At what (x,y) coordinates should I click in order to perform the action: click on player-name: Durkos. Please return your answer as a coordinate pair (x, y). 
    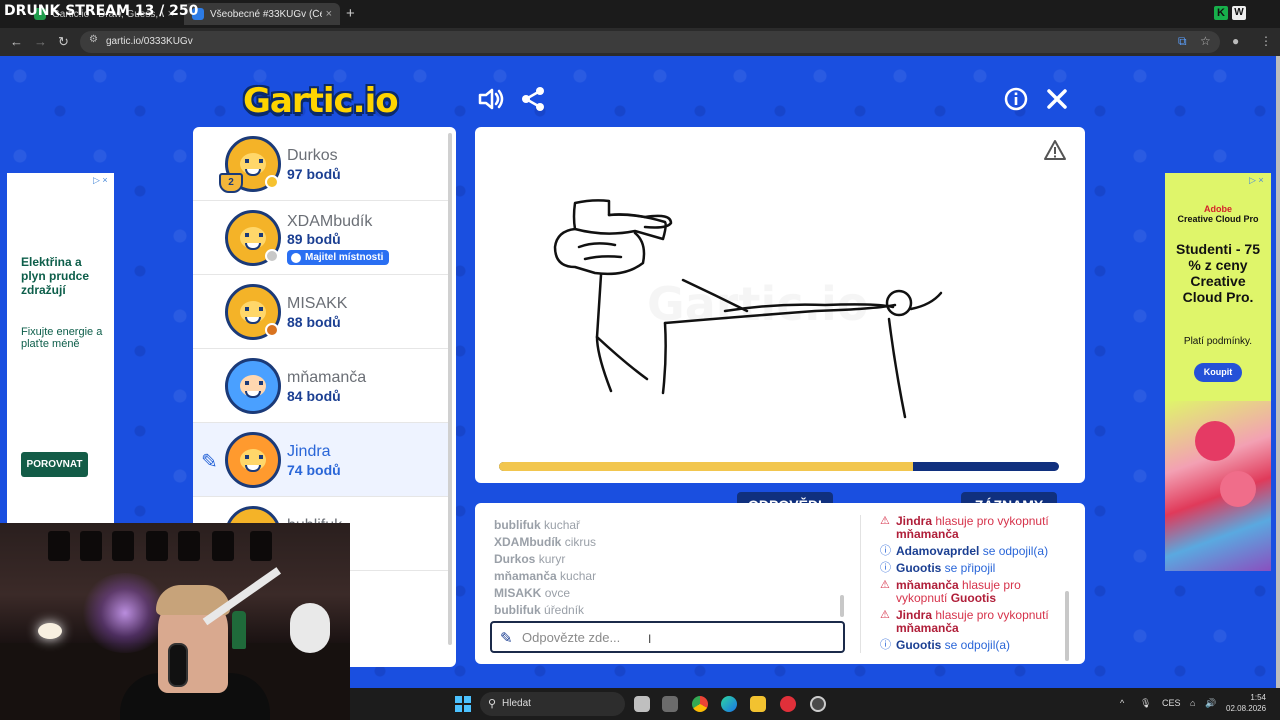
    Looking at the image, I should click on (312, 155).